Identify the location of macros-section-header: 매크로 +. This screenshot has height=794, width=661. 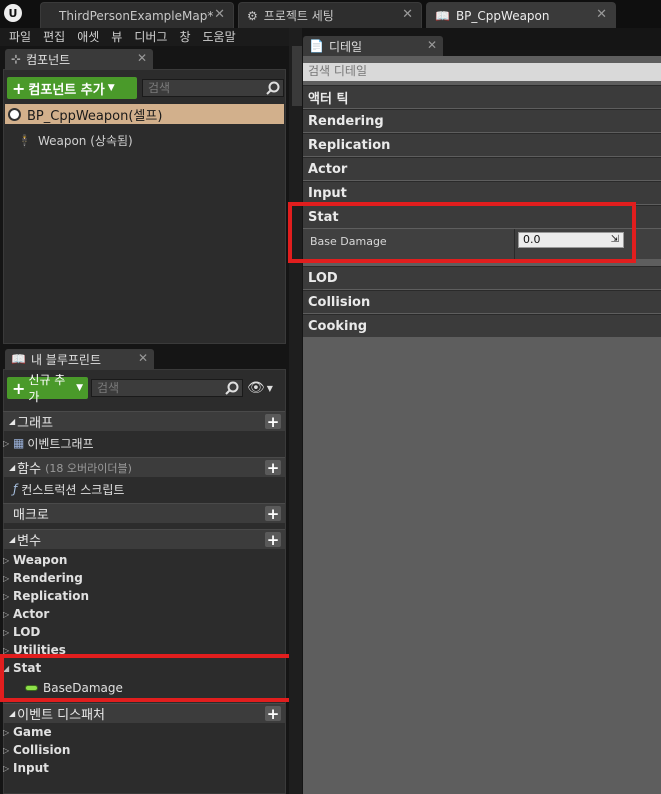
(144, 513).